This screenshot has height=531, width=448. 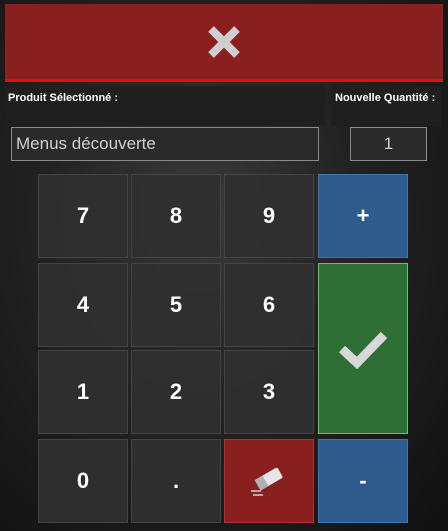 I want to click on key-9: 9, so click(x=269, y=216).